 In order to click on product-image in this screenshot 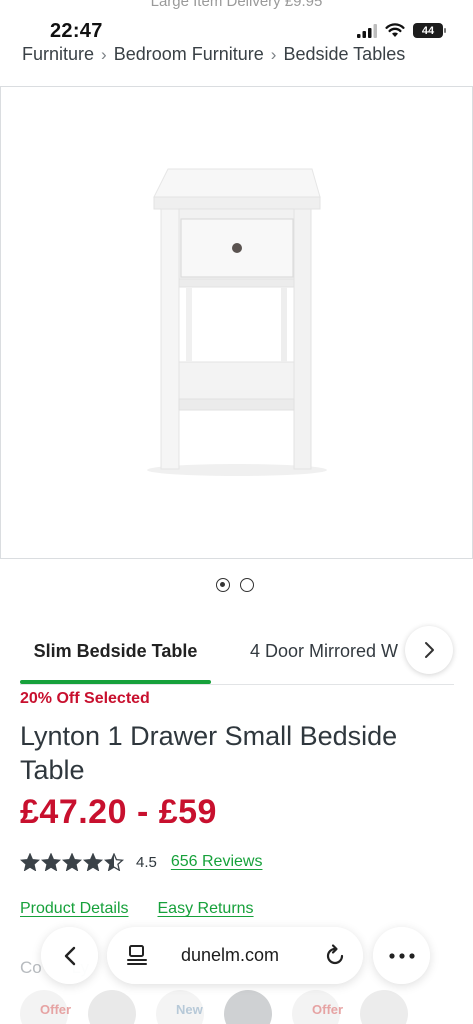, I will do `click(237, 322)`.